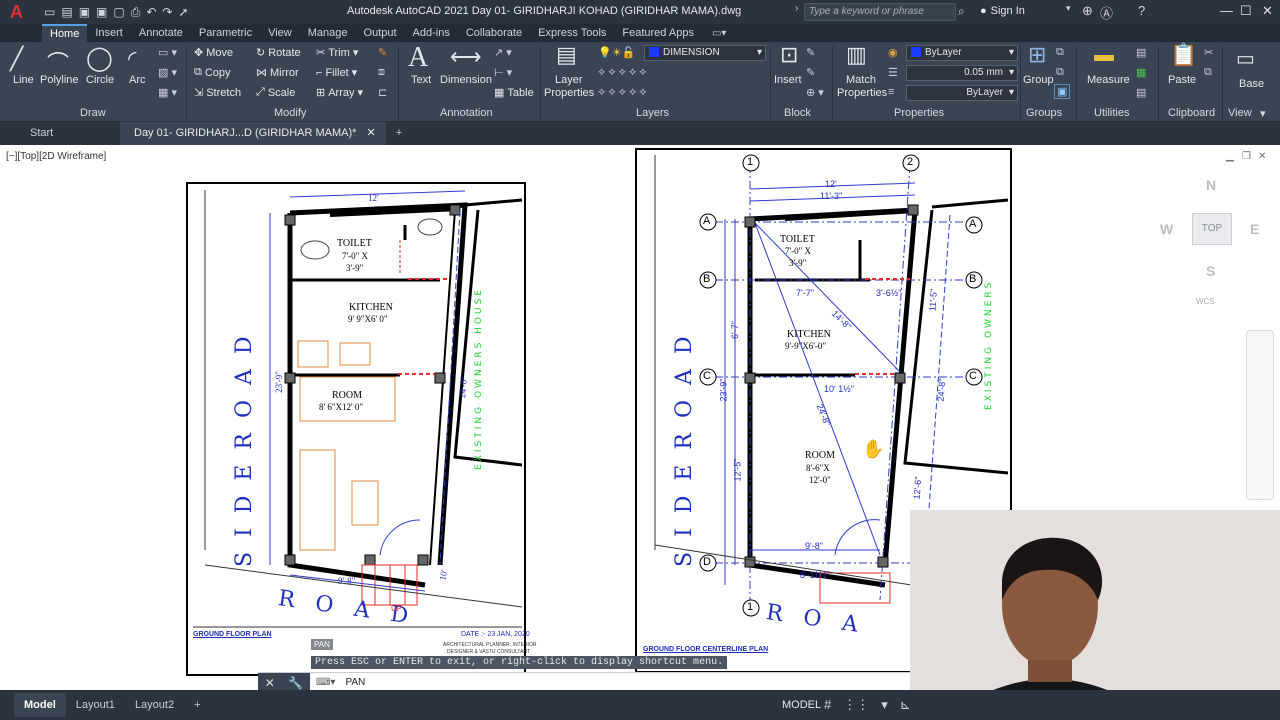 This screenshot has width=1280, height=720. Describe the element at coordinates (270, 683) in the screenshot. I see `close-command-icon: ✕` at that location.